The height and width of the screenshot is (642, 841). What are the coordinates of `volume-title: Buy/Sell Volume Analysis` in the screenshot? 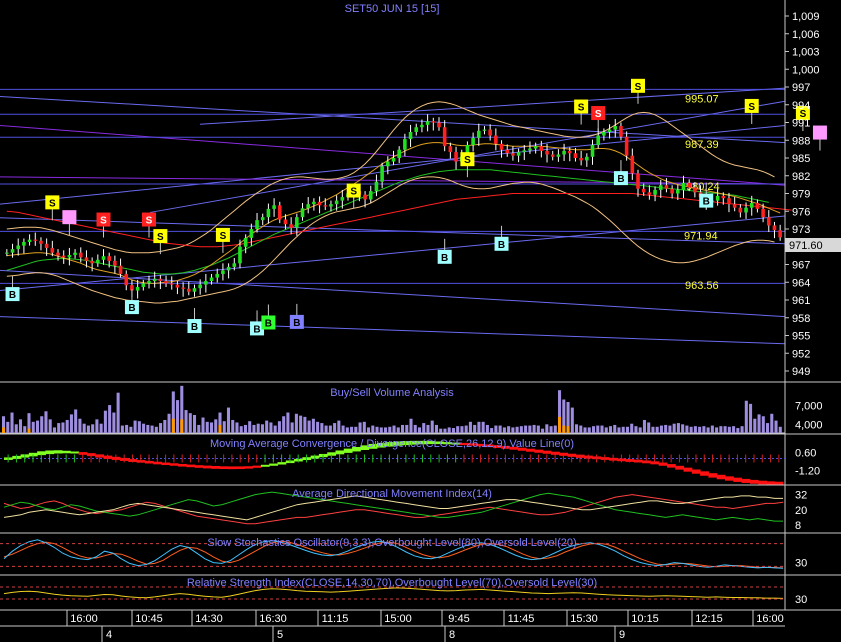 It's located at (392, 393).